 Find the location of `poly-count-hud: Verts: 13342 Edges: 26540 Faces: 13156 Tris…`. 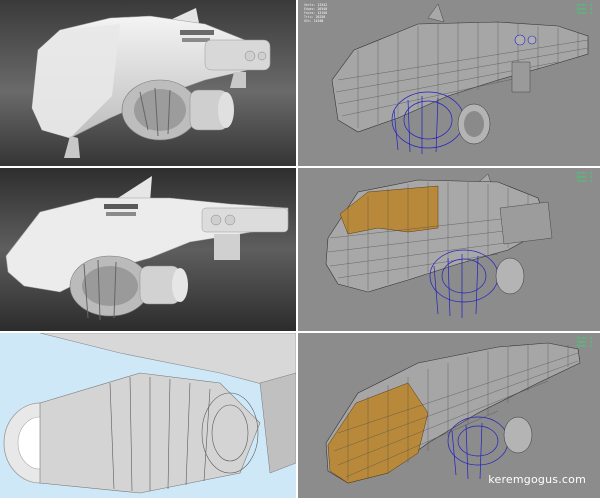

poly-count-hud: Verts: 13342 Edges: 26540 Faces: 13156 Tris… is located at coordinates (316, 13).